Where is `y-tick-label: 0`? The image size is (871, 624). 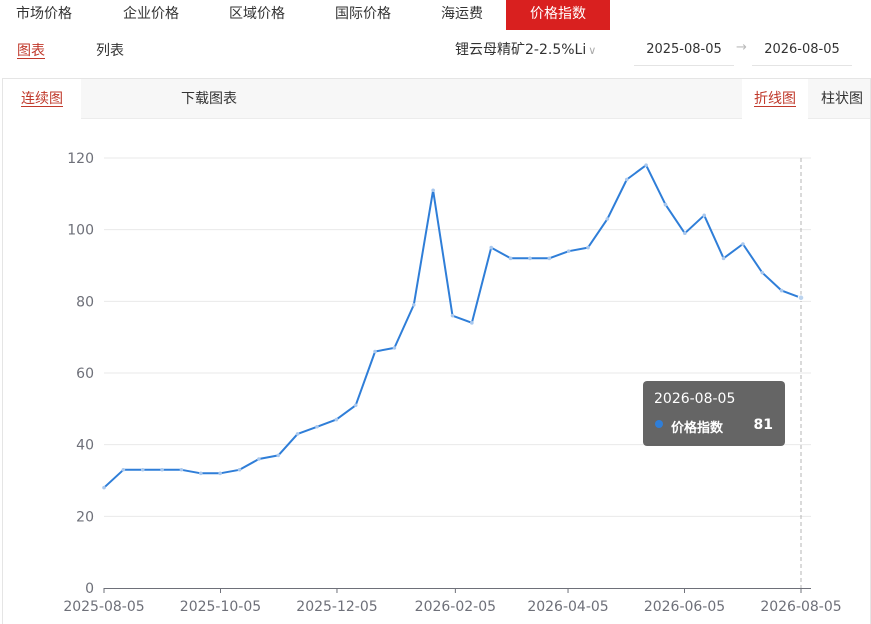 y-tick-label: 0 is located at coordinates (89, 589).